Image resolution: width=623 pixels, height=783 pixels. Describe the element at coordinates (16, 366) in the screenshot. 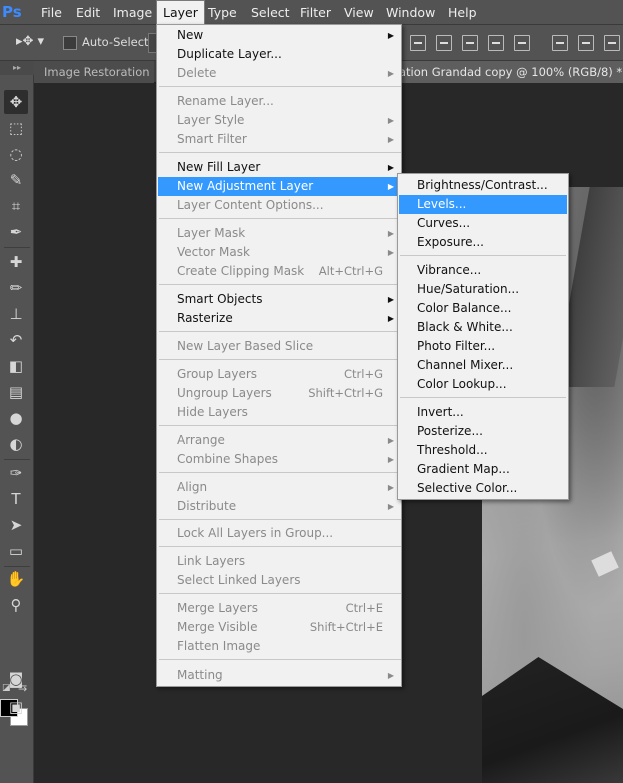

I see `eraser-tool-icon: ◧` at that location.